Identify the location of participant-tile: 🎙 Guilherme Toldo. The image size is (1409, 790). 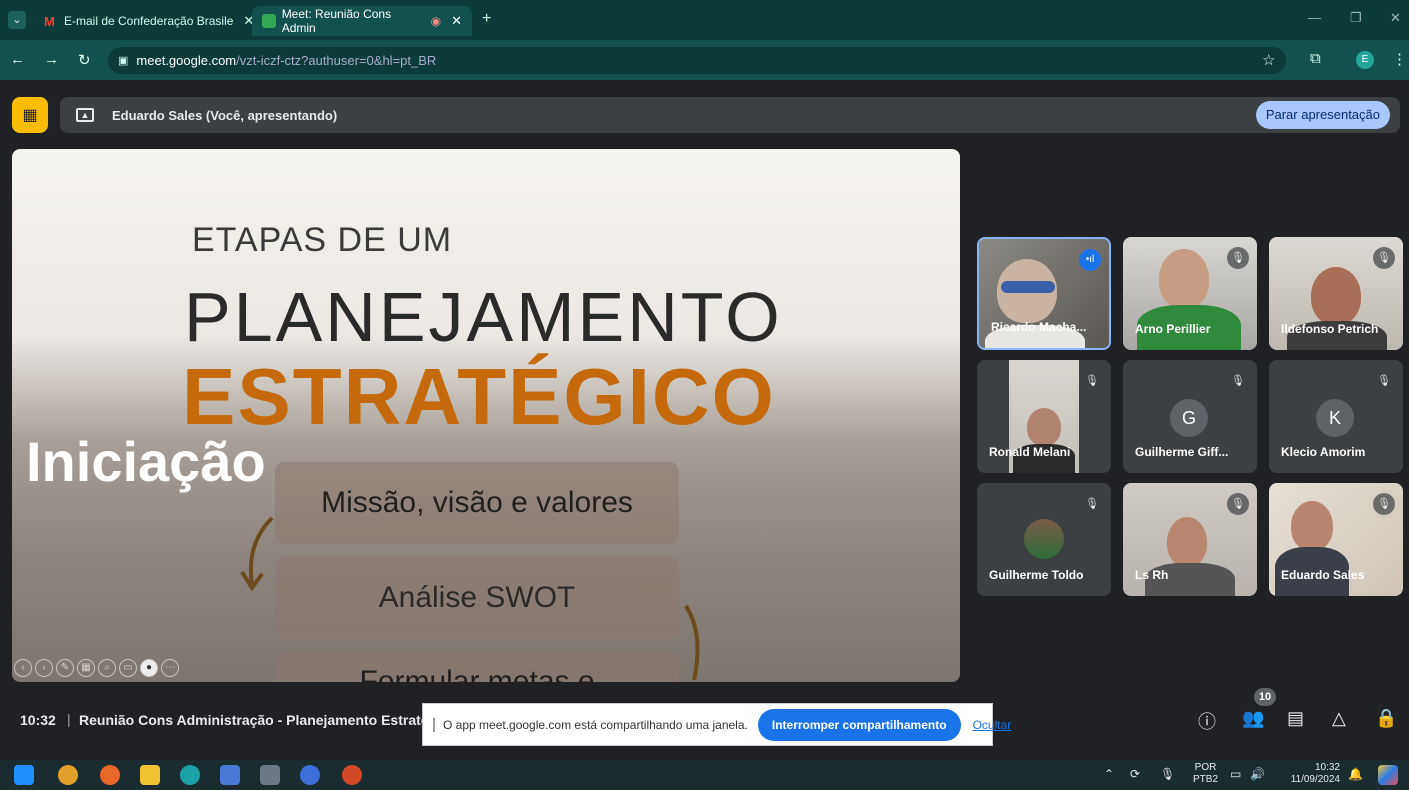
(1044, 539).